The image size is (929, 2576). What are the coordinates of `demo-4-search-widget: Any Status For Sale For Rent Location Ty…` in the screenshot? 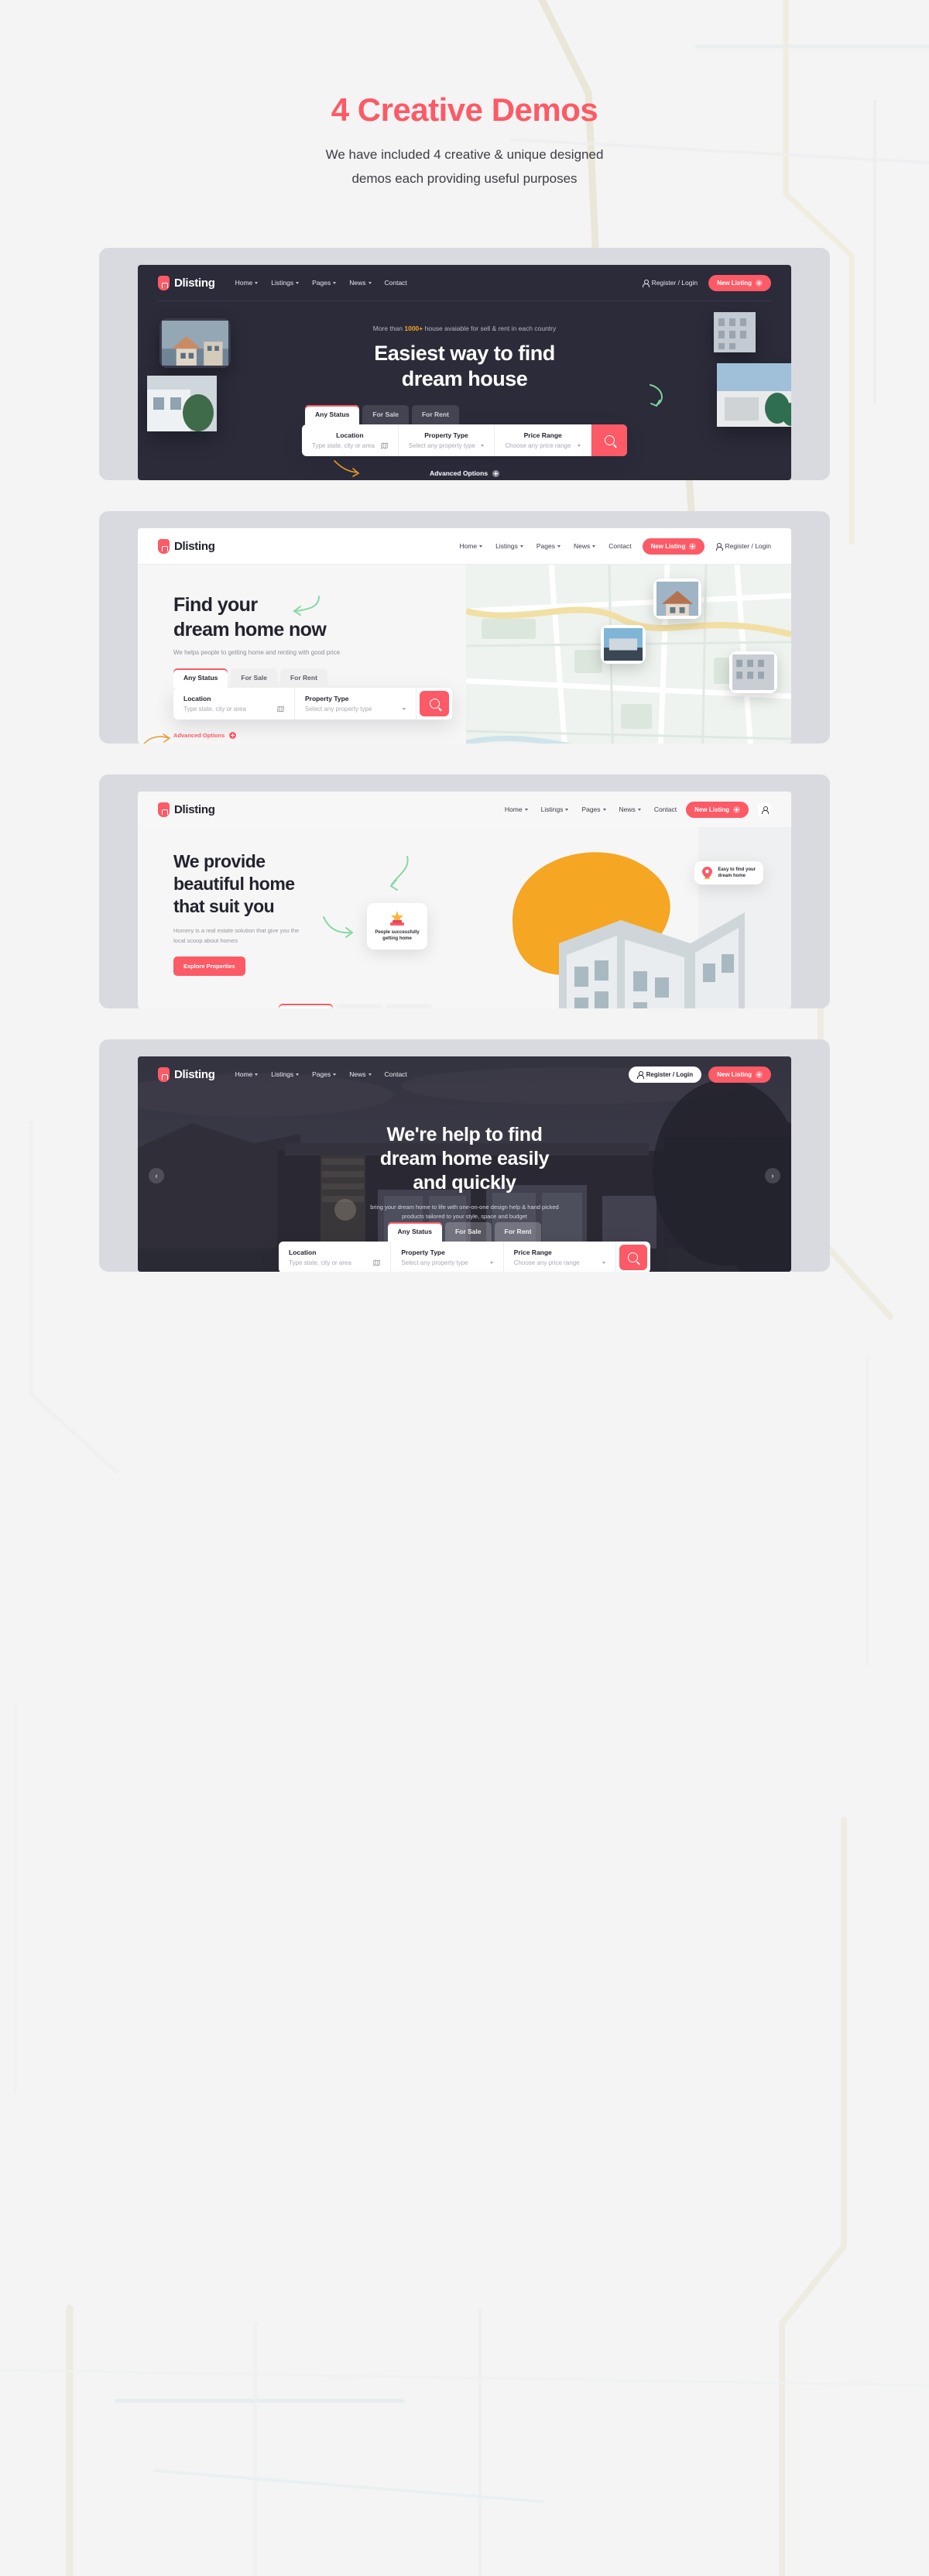 It's located at (464, 1247).